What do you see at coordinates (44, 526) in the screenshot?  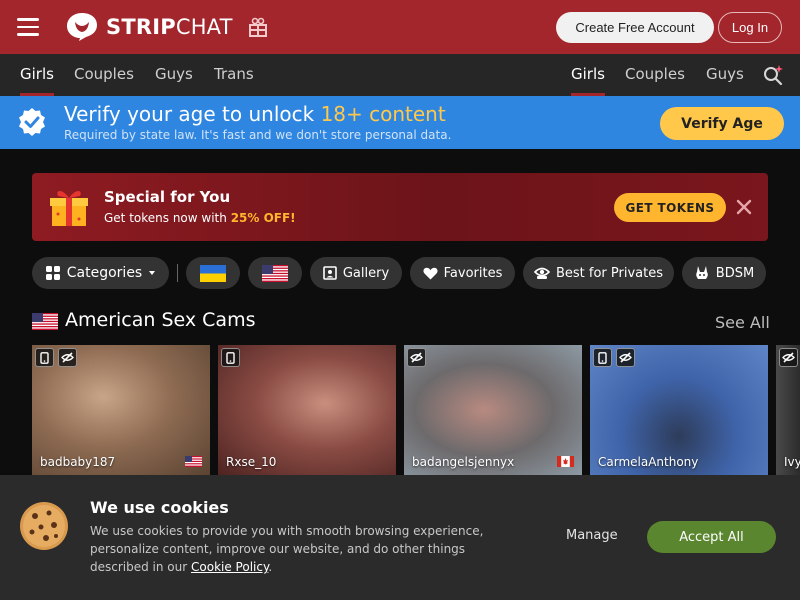 I see `cookie-icon` at bounding box center [44, 526].